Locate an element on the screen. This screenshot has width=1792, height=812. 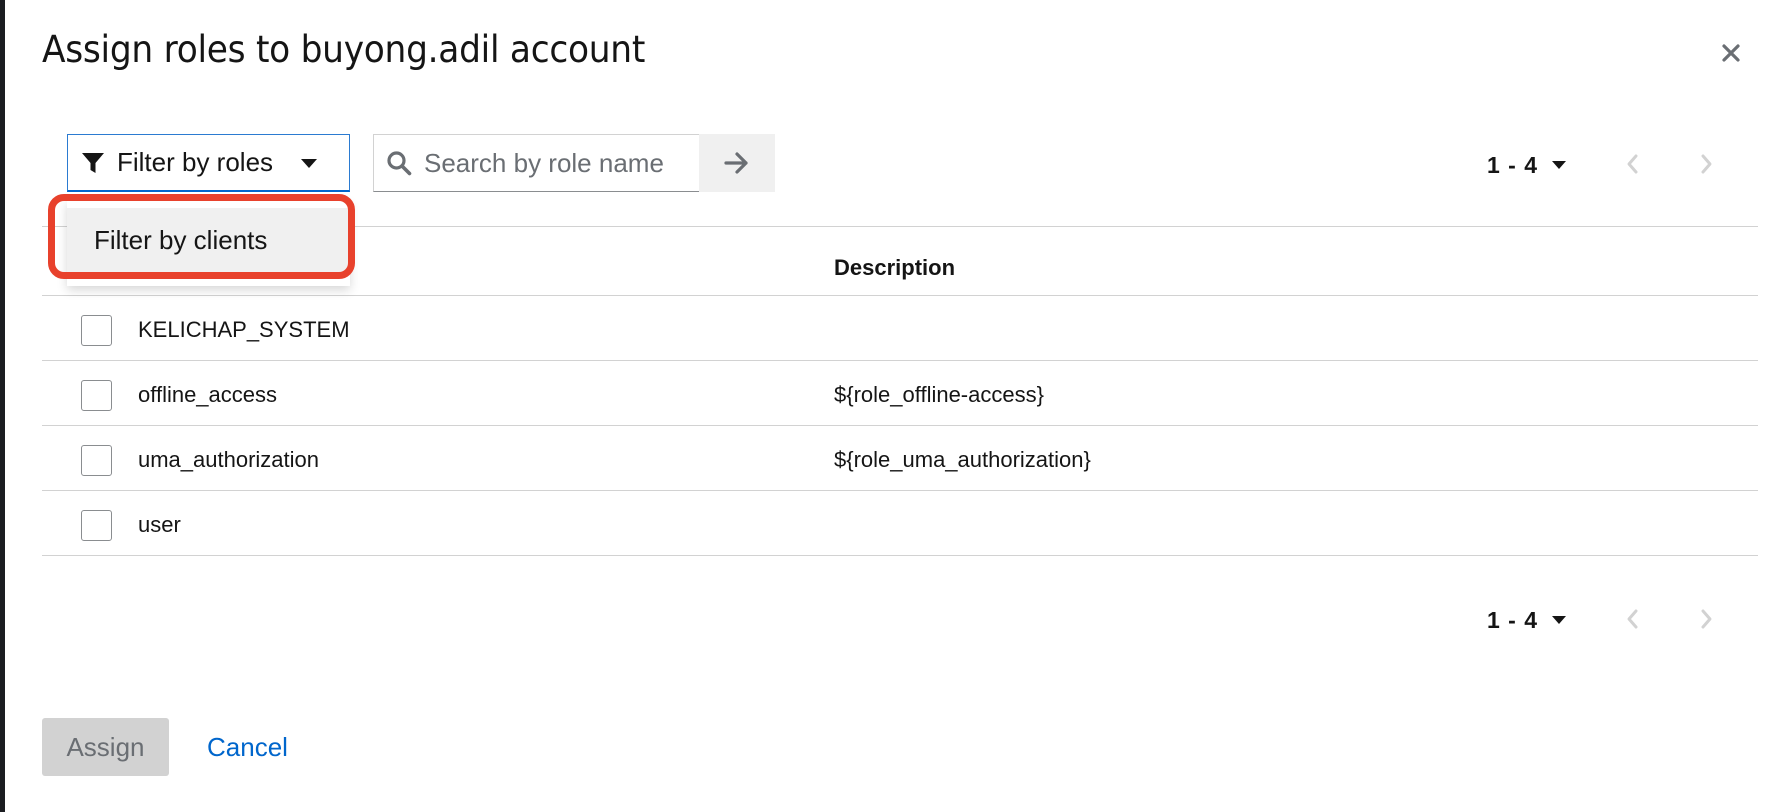
filter-icon is located at coordinates (93, 162).